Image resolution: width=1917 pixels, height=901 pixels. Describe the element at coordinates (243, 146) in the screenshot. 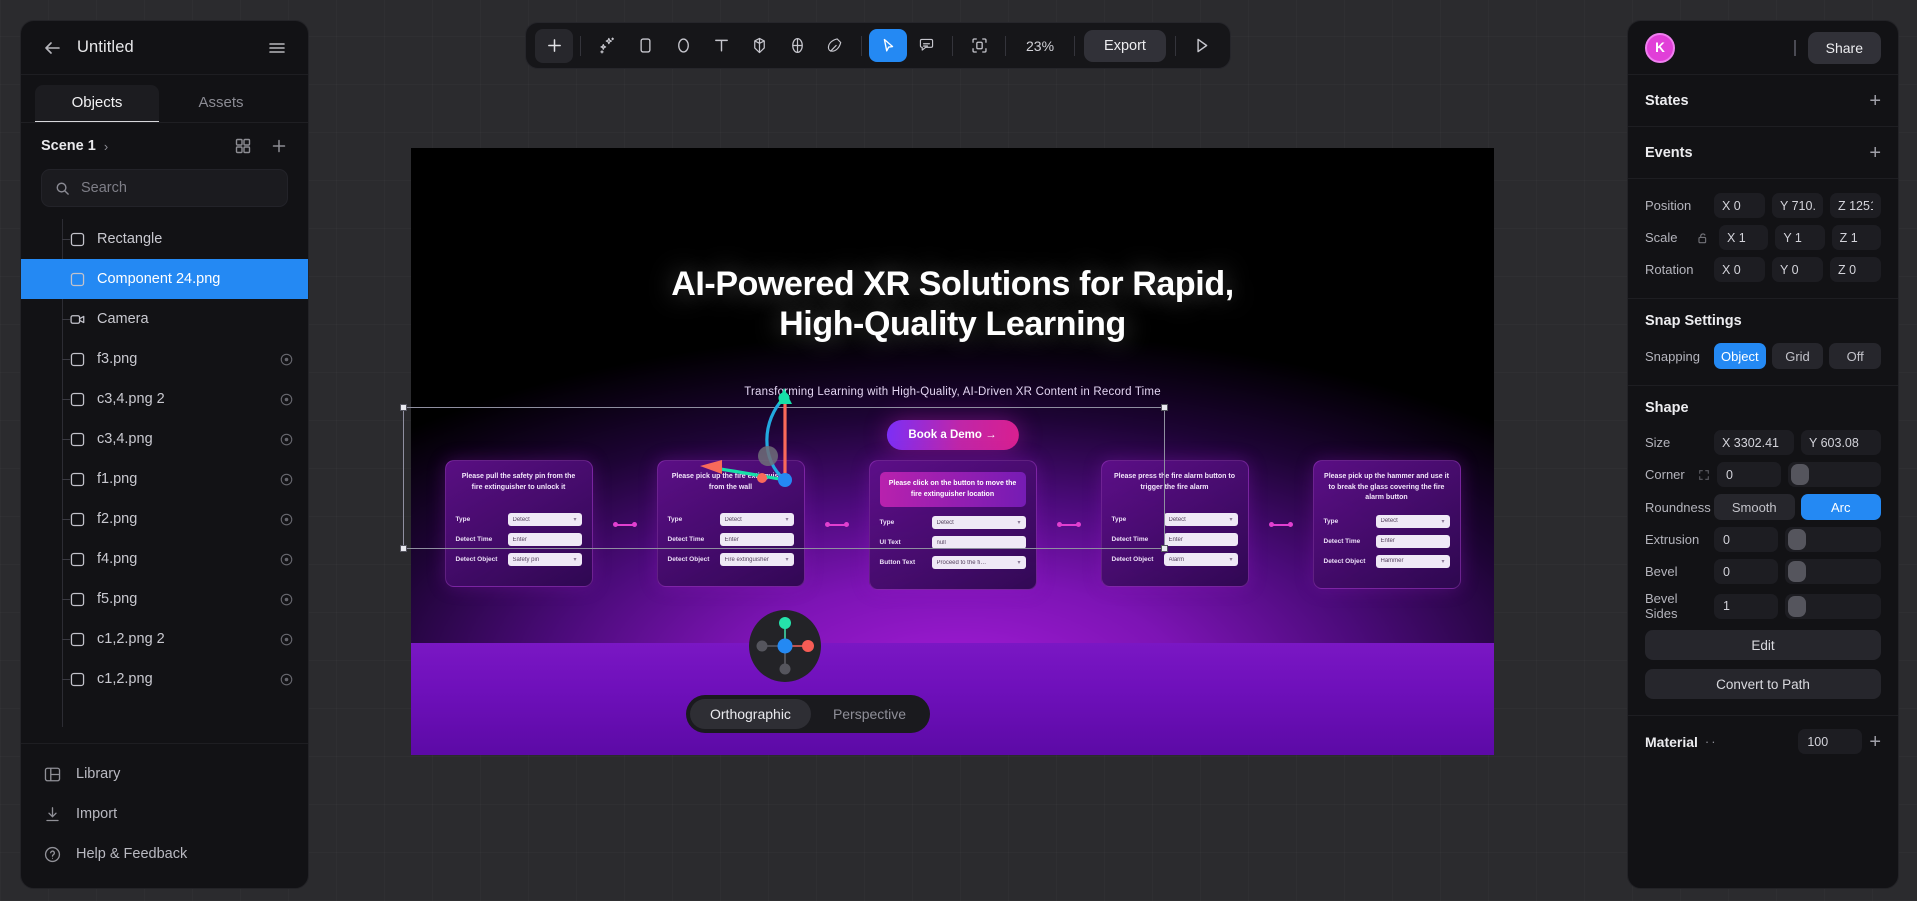

I see `grid-view-icon` at that location.